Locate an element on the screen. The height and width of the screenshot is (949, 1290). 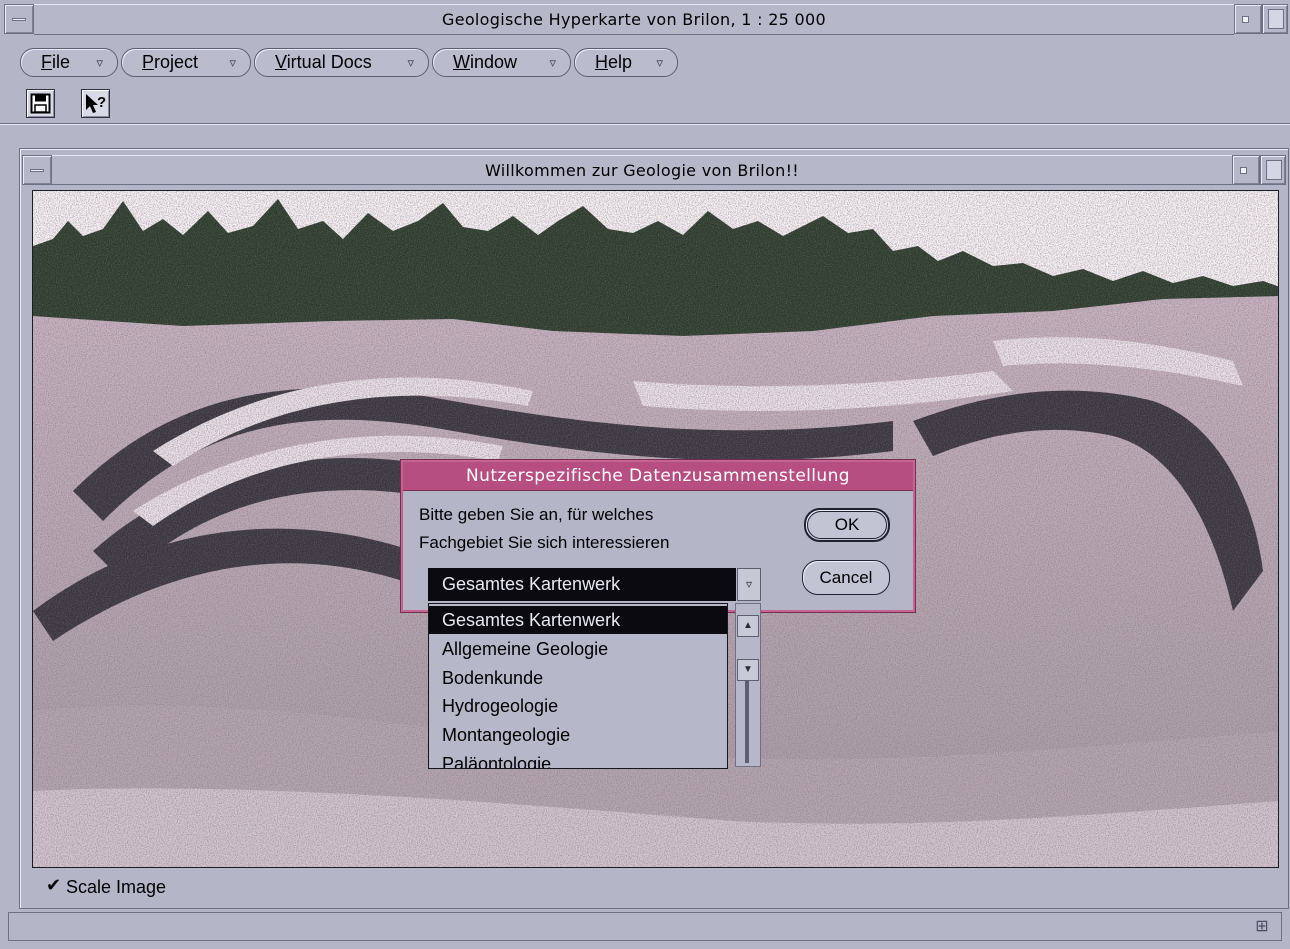
inner-maximize-button is located at coordinates (1273, 170).